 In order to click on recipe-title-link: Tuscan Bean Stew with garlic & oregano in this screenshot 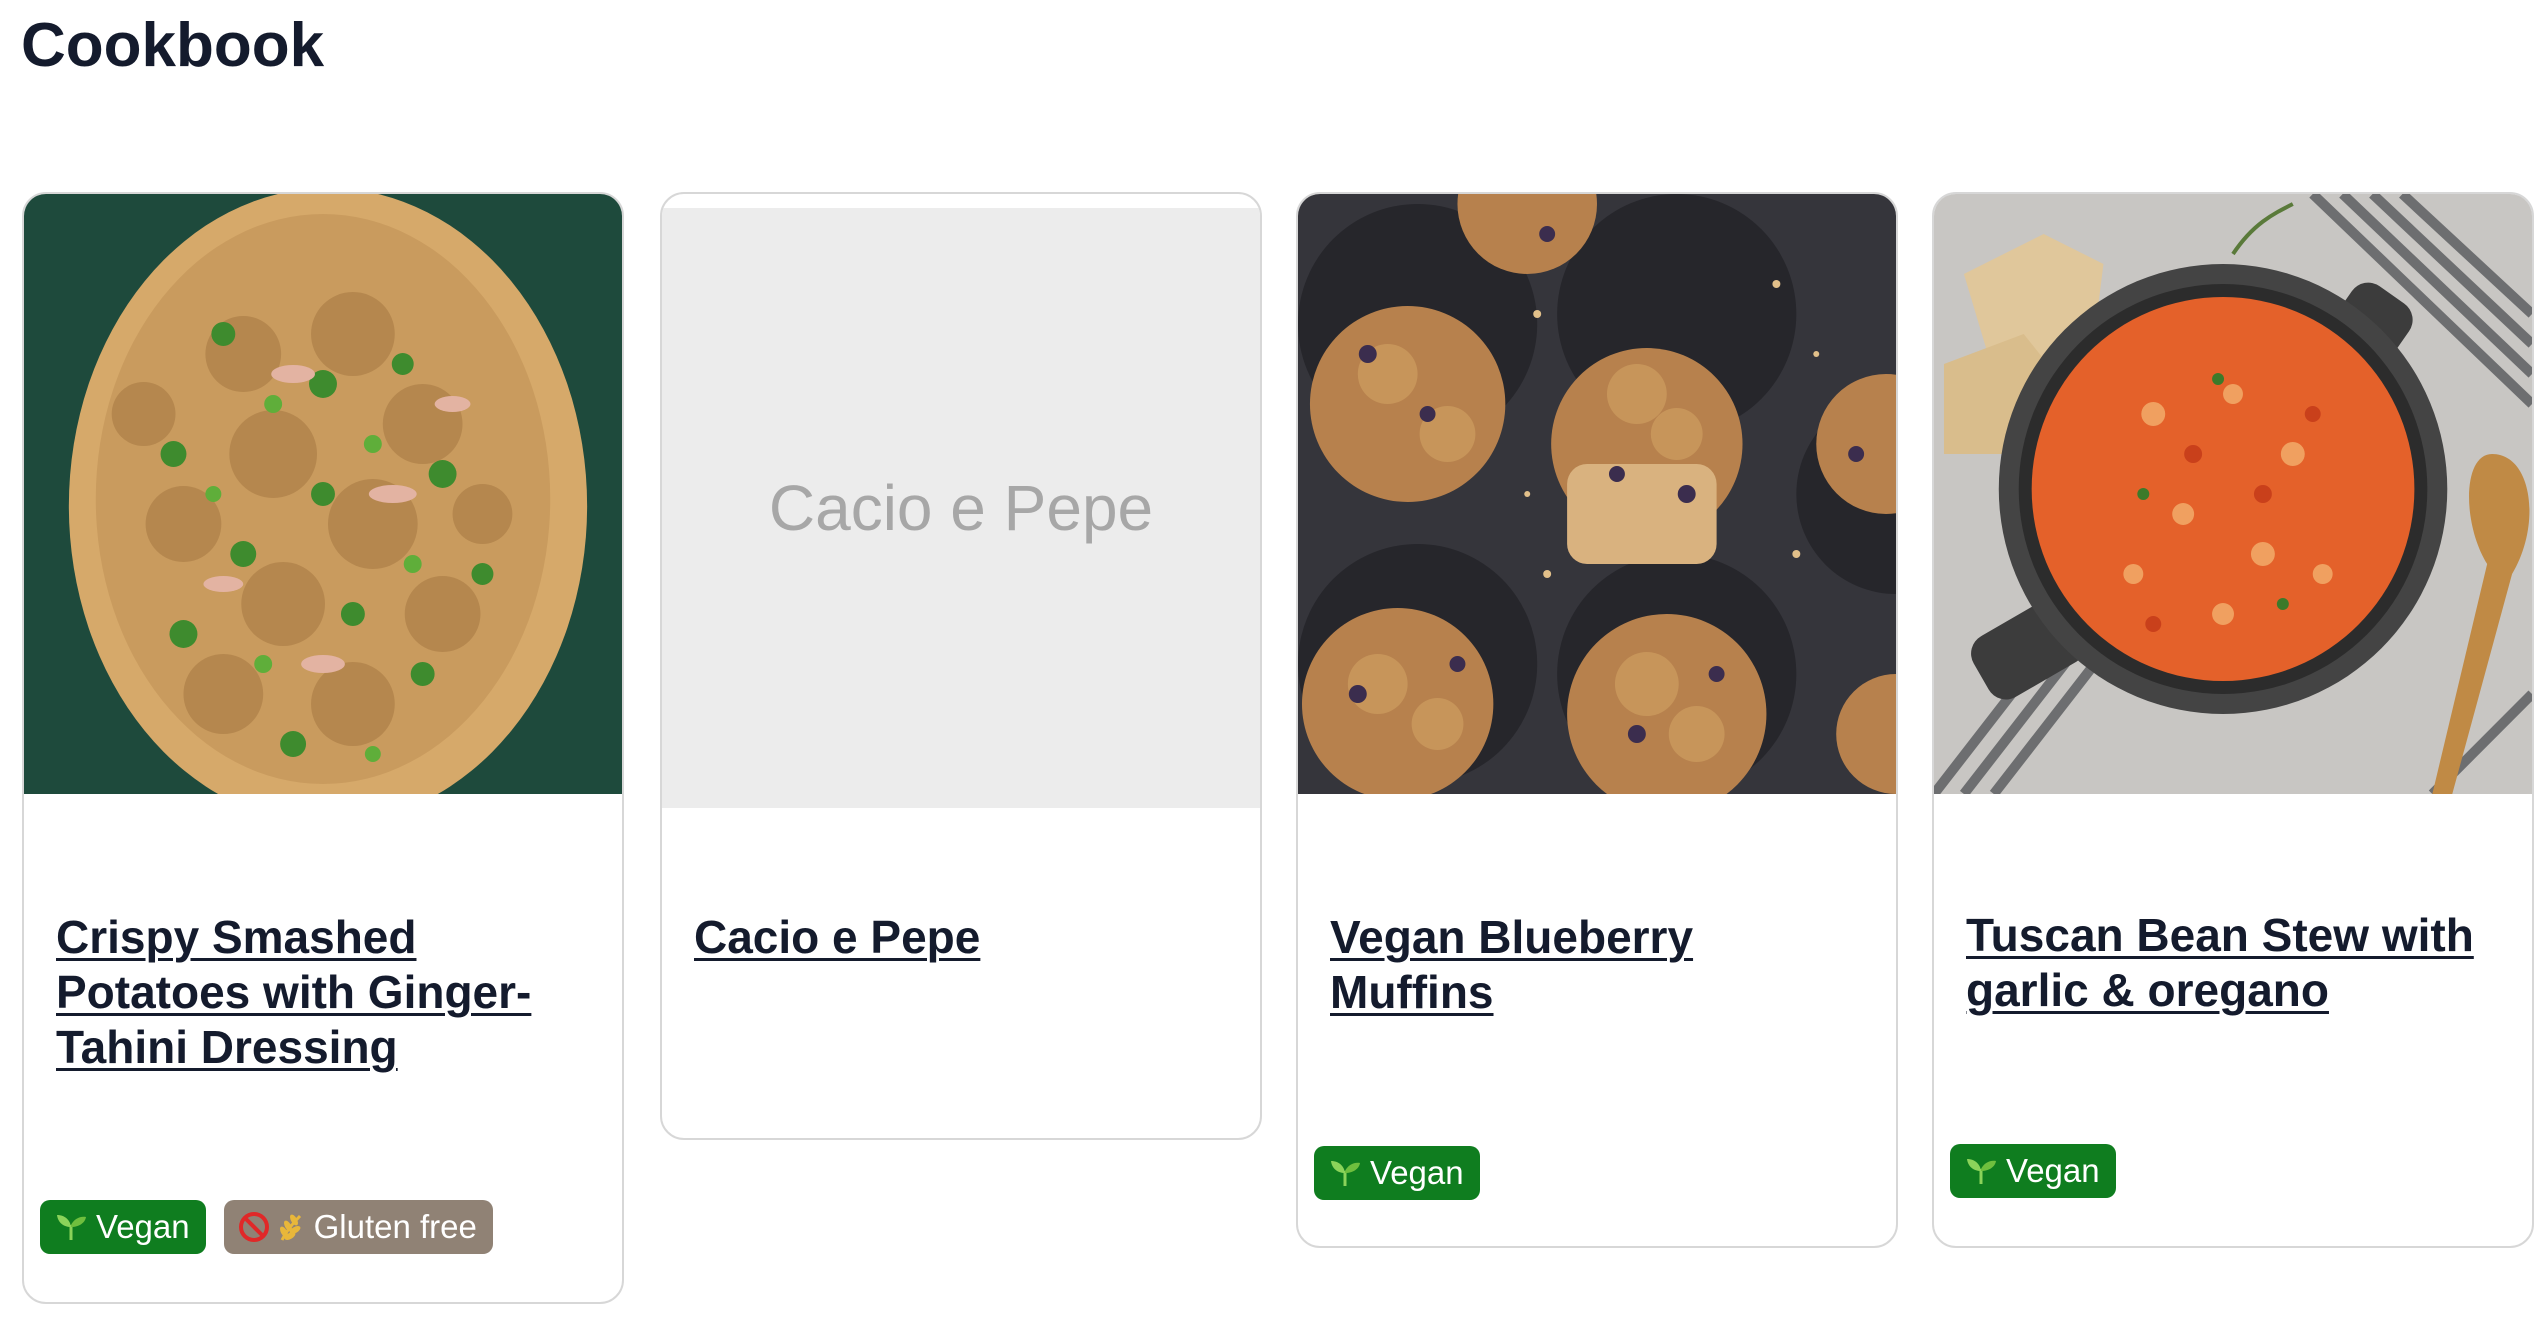, I will do `click(2220, 962)`.